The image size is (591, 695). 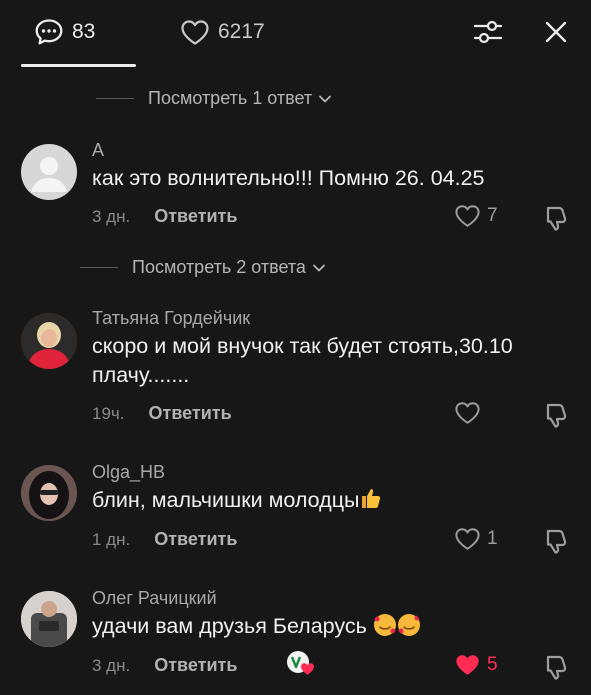 What do you see at coordinates (219, 267) in the screenshot?
I see `view-replies-label: Посмотреть 2 ответа` at bounding box center [219, 267].